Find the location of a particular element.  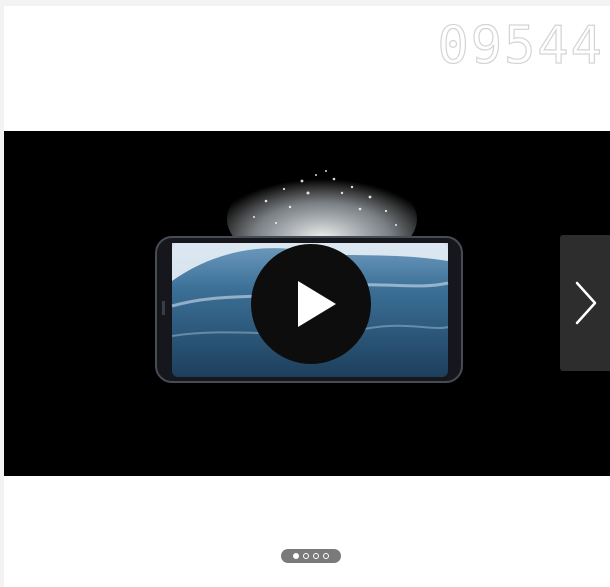

next-slide-button is located at coordinates (585, 303).